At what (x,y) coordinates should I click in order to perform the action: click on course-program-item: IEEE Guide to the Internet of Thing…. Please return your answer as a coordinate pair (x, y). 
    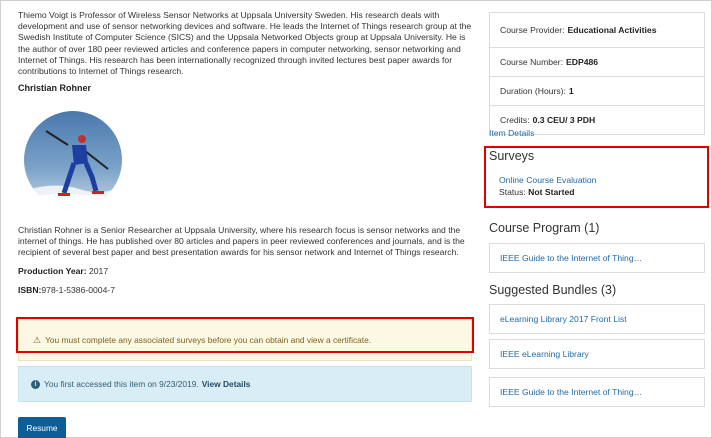
    Looking at the image, I should click on (597, 258).